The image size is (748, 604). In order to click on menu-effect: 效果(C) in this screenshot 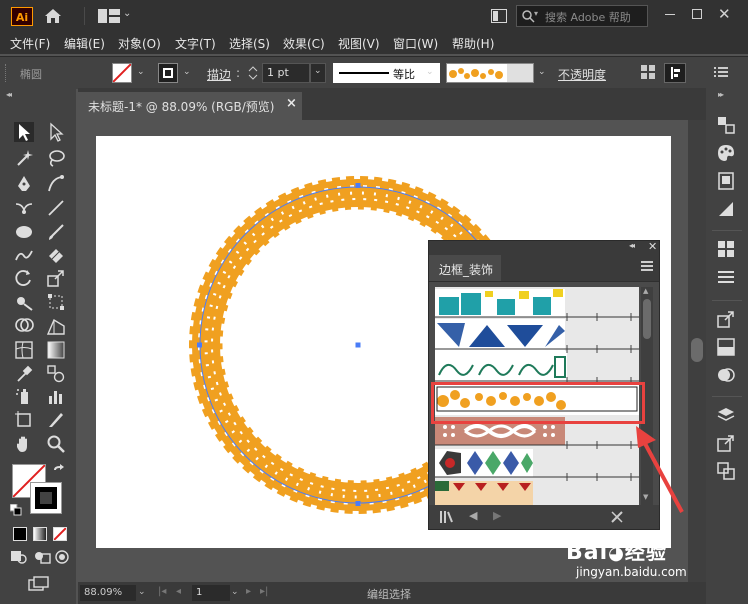, I will do `click(304, 43)`.